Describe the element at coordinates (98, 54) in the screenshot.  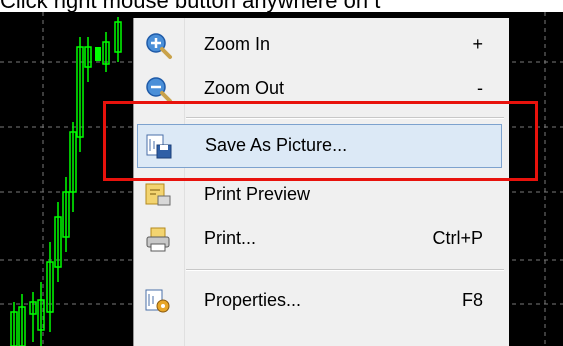
I see `candle-body-filled` at that location.